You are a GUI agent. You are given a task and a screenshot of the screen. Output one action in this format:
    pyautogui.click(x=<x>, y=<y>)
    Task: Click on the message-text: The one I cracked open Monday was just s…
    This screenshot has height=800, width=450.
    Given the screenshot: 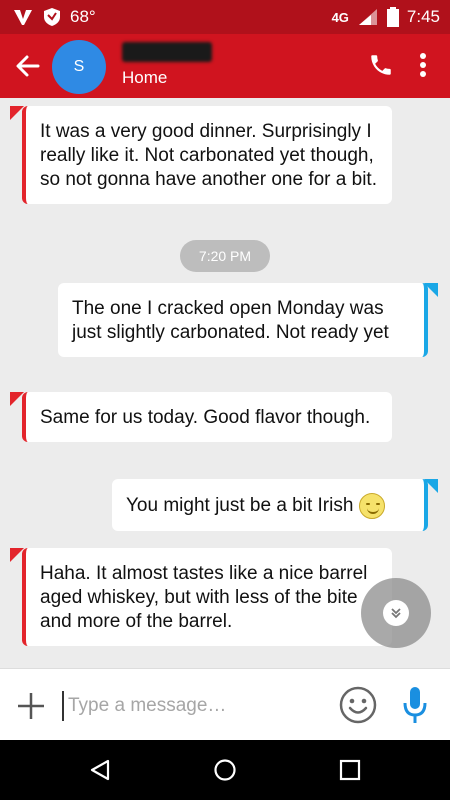 What is the action you would take?
    pyautogui.click(x=230, y=320)
    